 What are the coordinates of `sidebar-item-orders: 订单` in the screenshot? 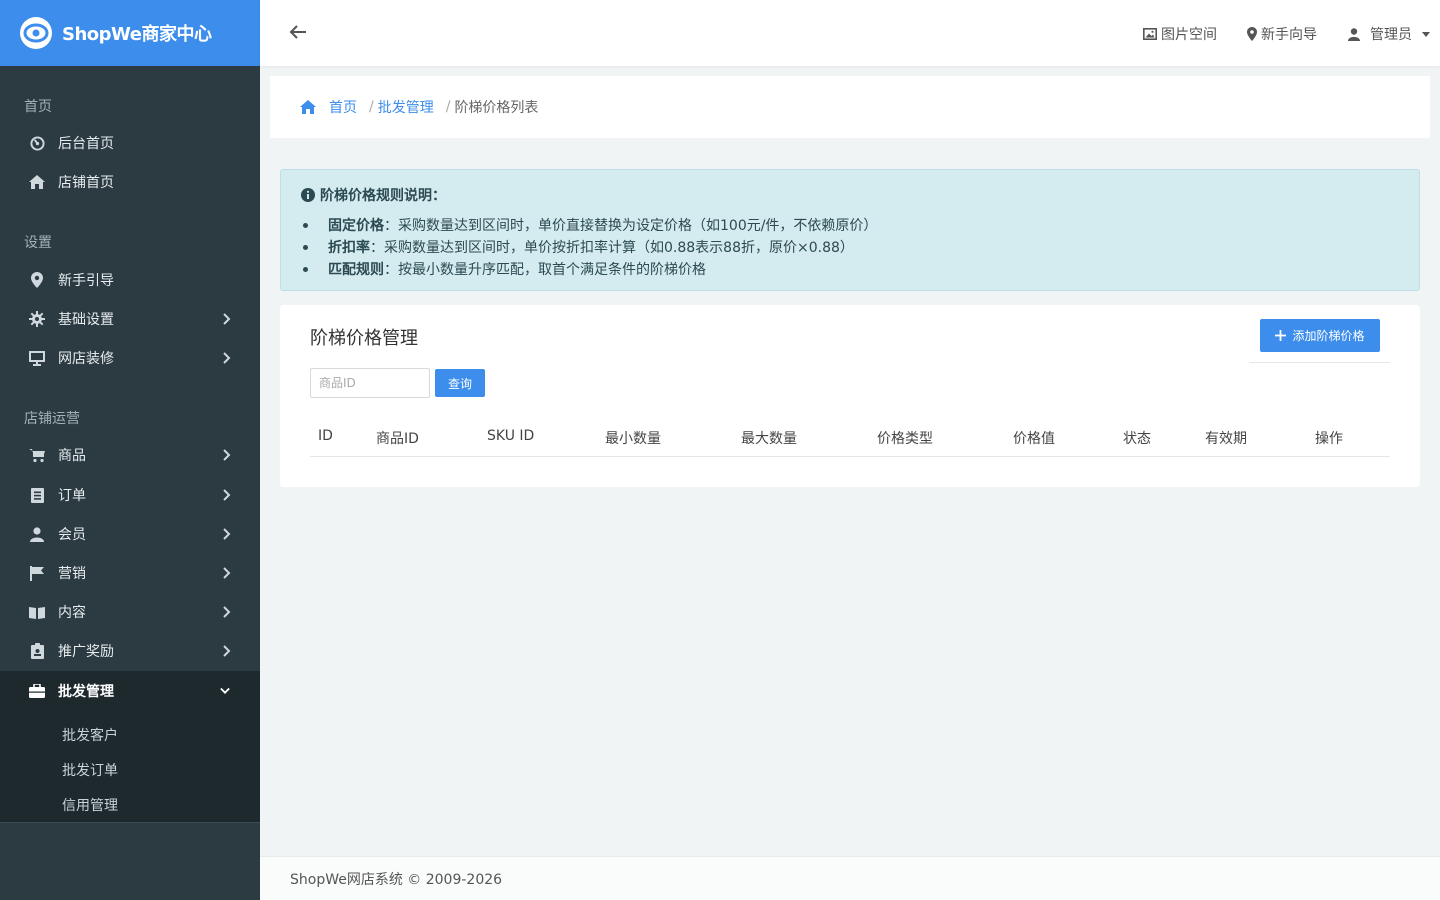 It's located at (130, 495).